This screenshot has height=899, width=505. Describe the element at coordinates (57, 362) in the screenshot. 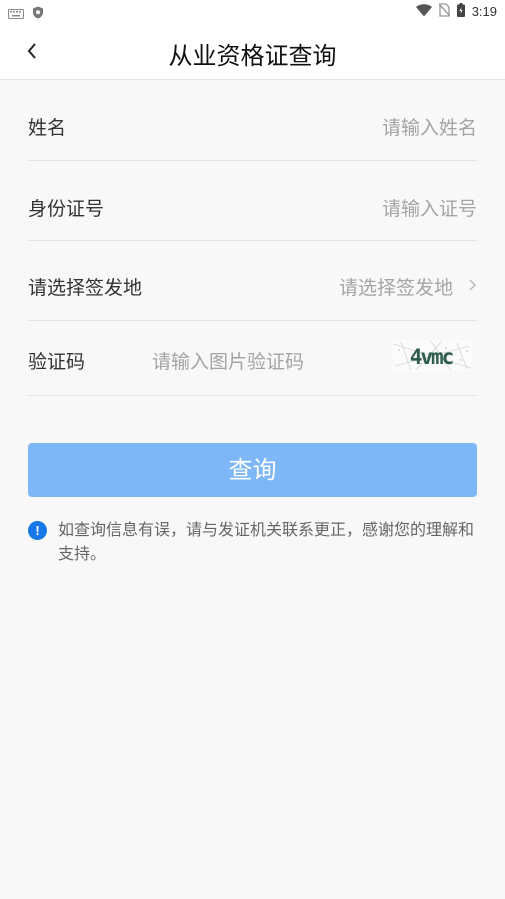

I see `captcha-label: 验证码` at that location.